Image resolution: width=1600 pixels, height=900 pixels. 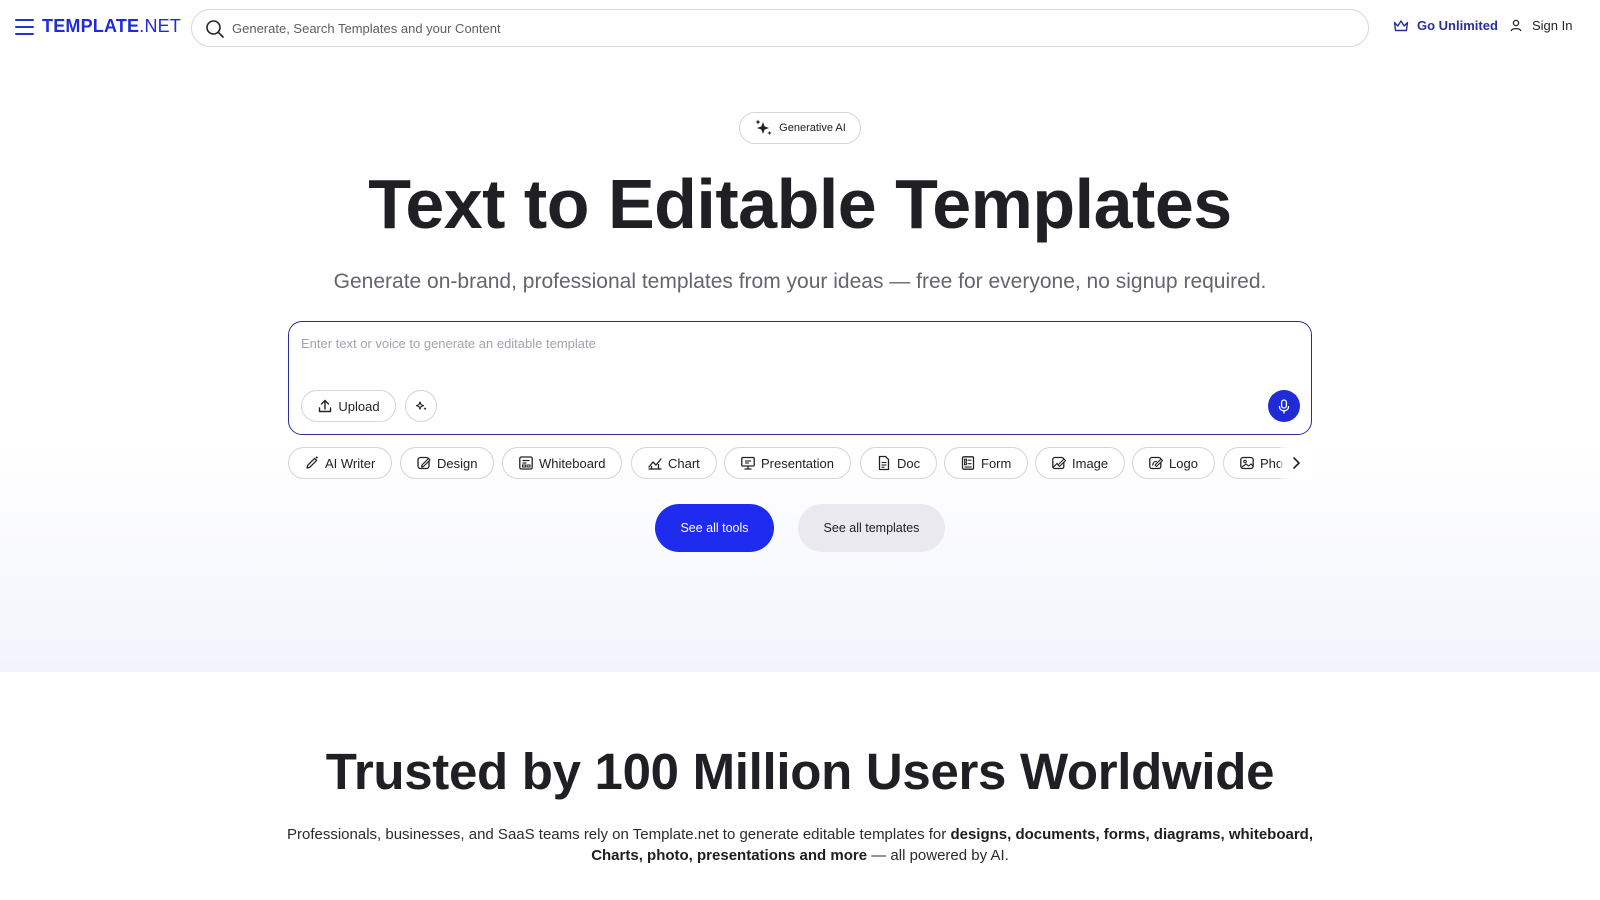 What do you see at coordinates (1183, 463) in the screenshot?
I see `chip-label: Logo` at bounding box center [1183, 463].